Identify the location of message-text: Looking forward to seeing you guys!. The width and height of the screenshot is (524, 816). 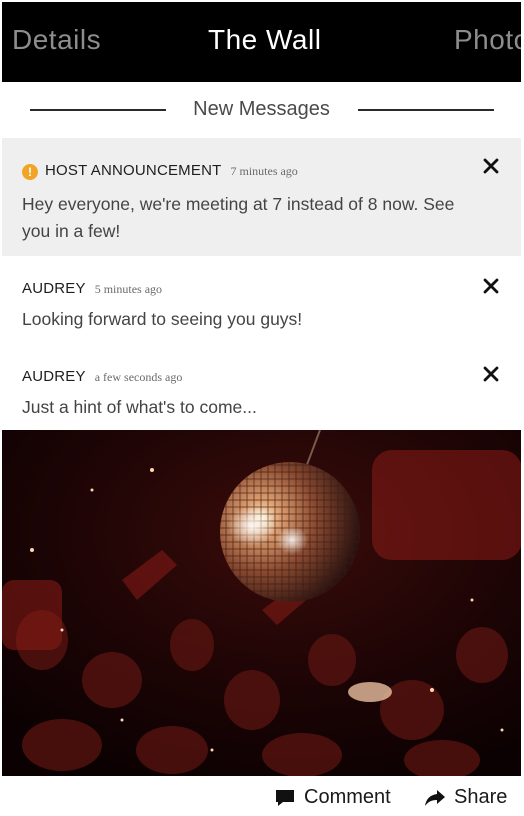
(162, 319).